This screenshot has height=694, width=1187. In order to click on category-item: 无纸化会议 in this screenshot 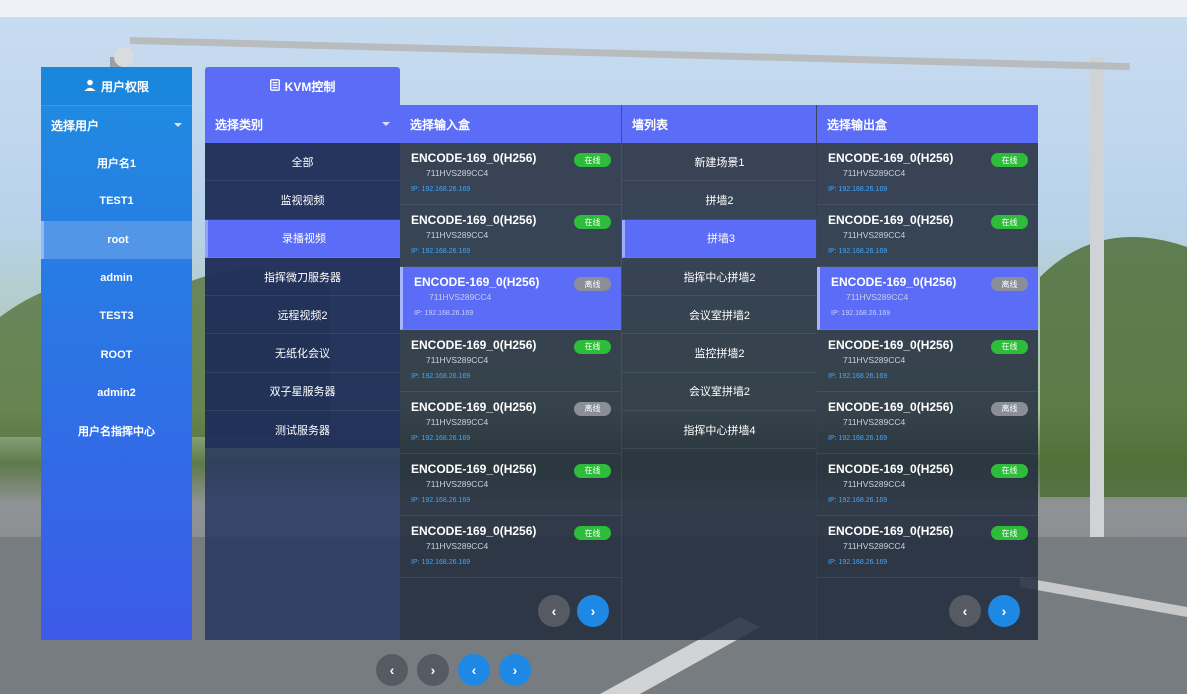, I will do `click(302, 353)`.